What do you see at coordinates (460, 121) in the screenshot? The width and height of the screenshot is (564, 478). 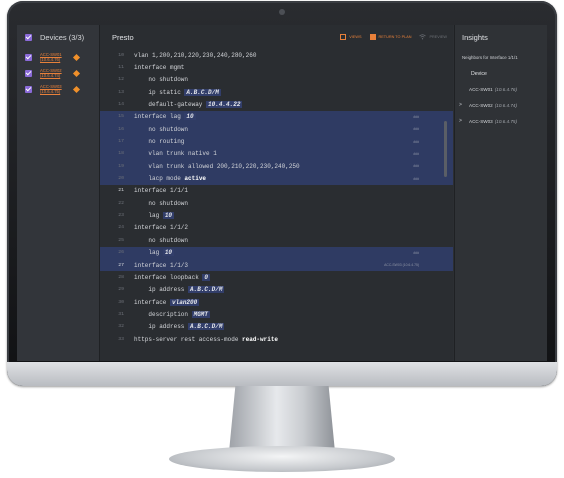 I see `chevron-right-icon: >` at bounding box center [460, 121].